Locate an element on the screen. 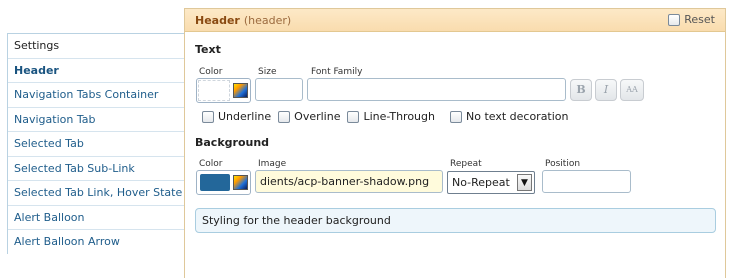  underline-checkbox is located at coordinates (208, 116).